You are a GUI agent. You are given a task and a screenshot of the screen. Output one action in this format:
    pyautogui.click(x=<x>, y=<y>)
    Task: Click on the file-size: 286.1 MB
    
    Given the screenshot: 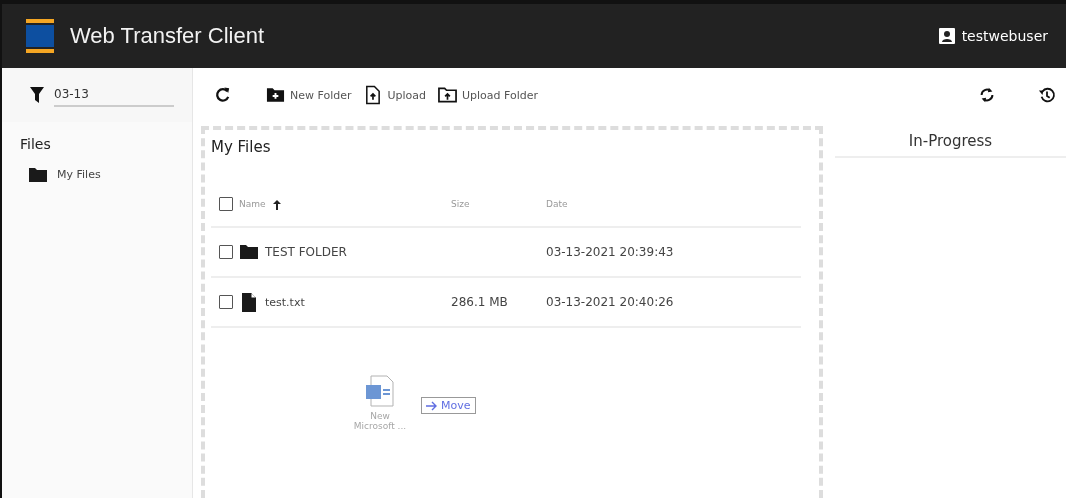 What is the action you would take?
    pyautogui.click(x=479, y=302)
    